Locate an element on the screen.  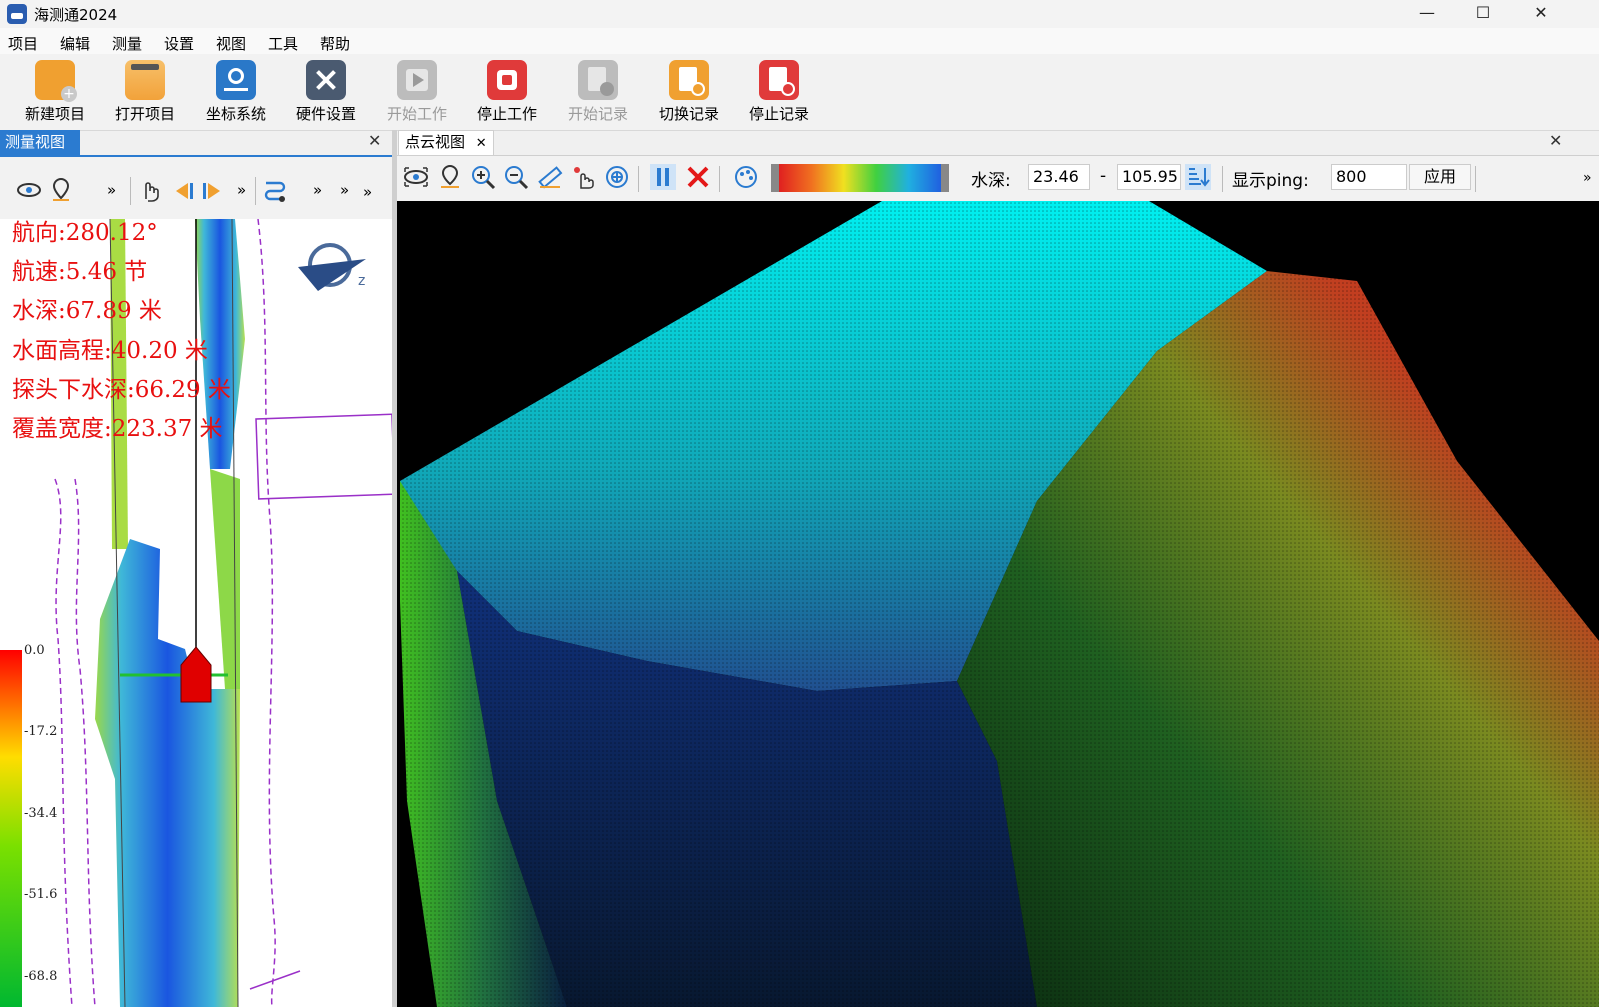
hardware-settings-label: 硬件设置 is located at coordinates (325, 114).